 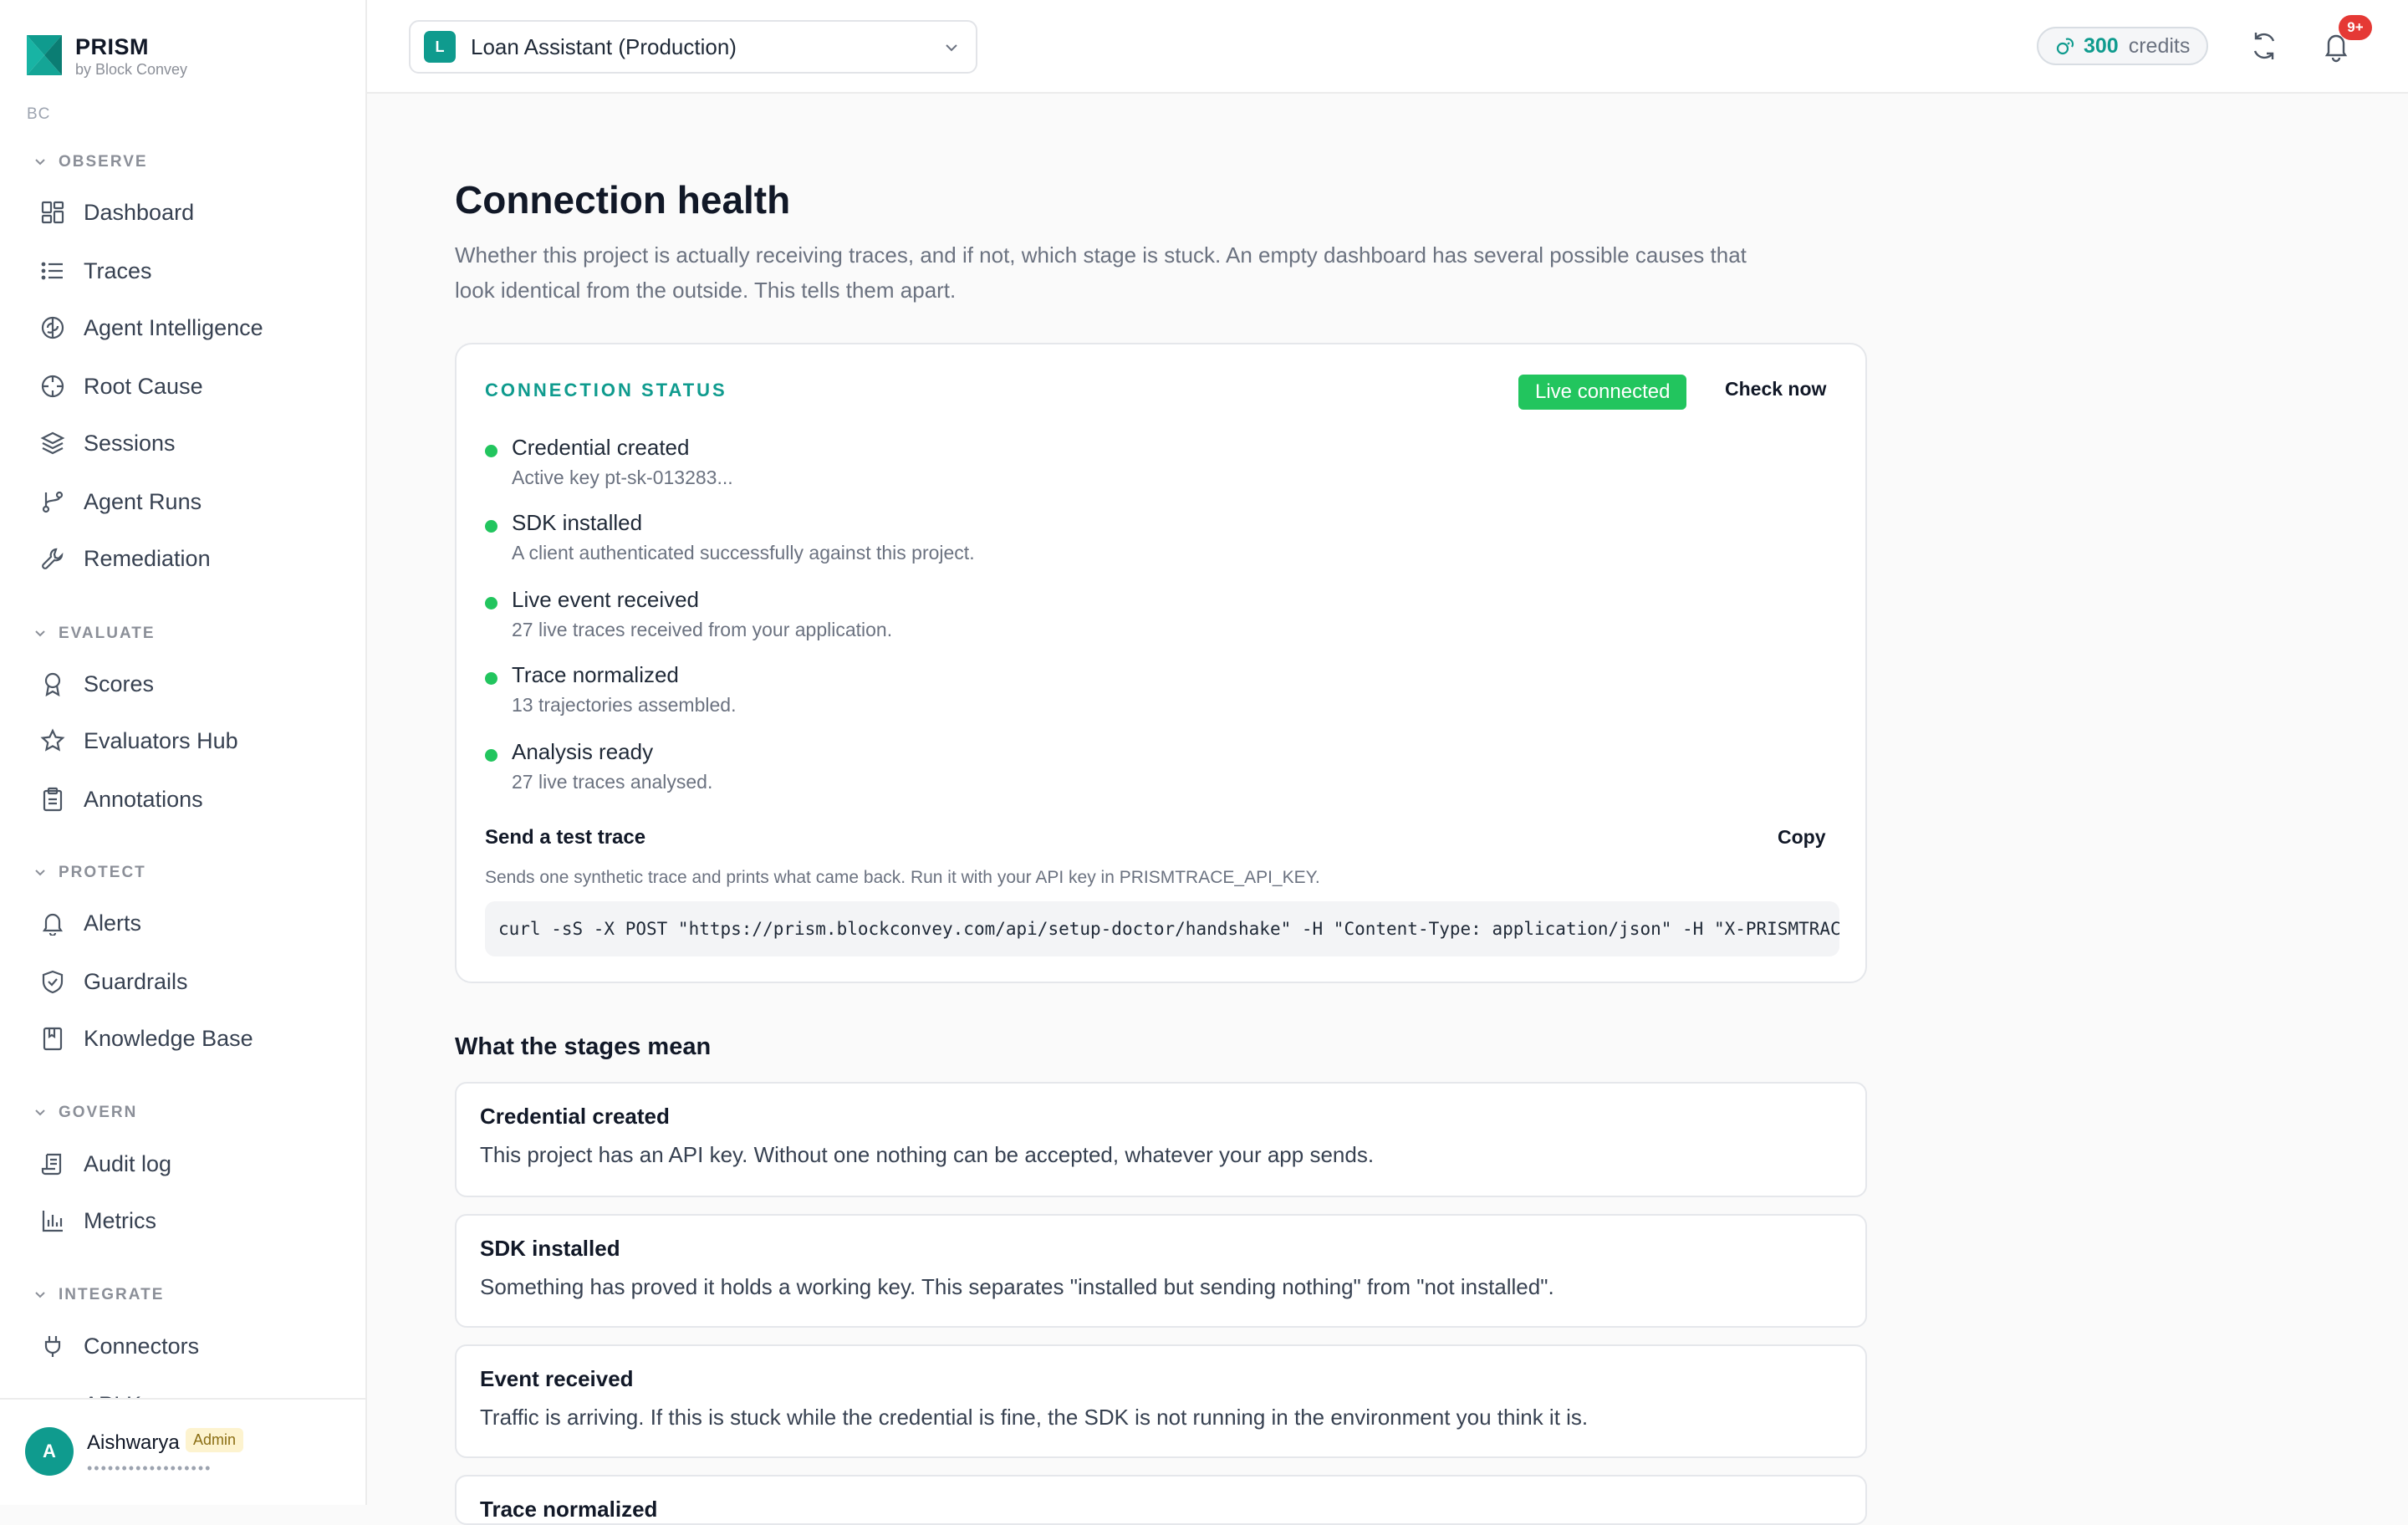 What do you see at coordinates (565, 837) in the screenshot?
I see `test-trace-title: Send a test trace` at bounding box center [565, 837].